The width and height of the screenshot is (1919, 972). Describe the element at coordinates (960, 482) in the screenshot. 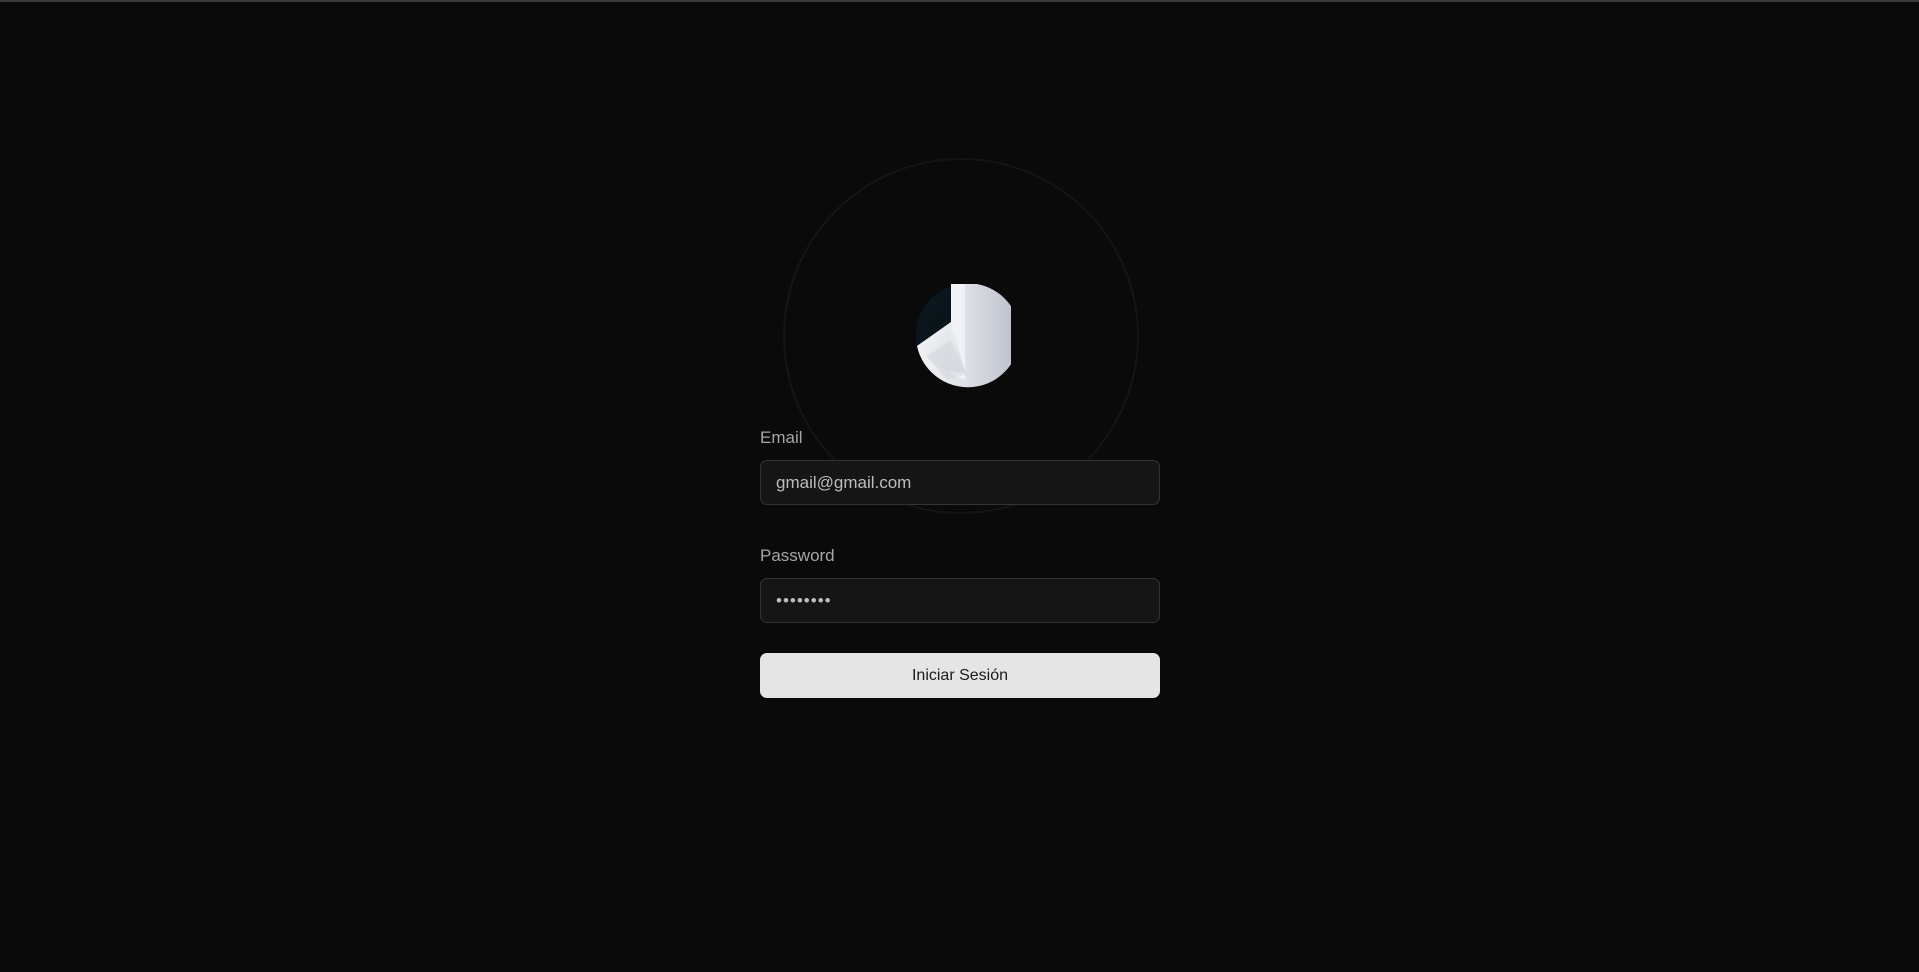

I see `email-field` at that location.